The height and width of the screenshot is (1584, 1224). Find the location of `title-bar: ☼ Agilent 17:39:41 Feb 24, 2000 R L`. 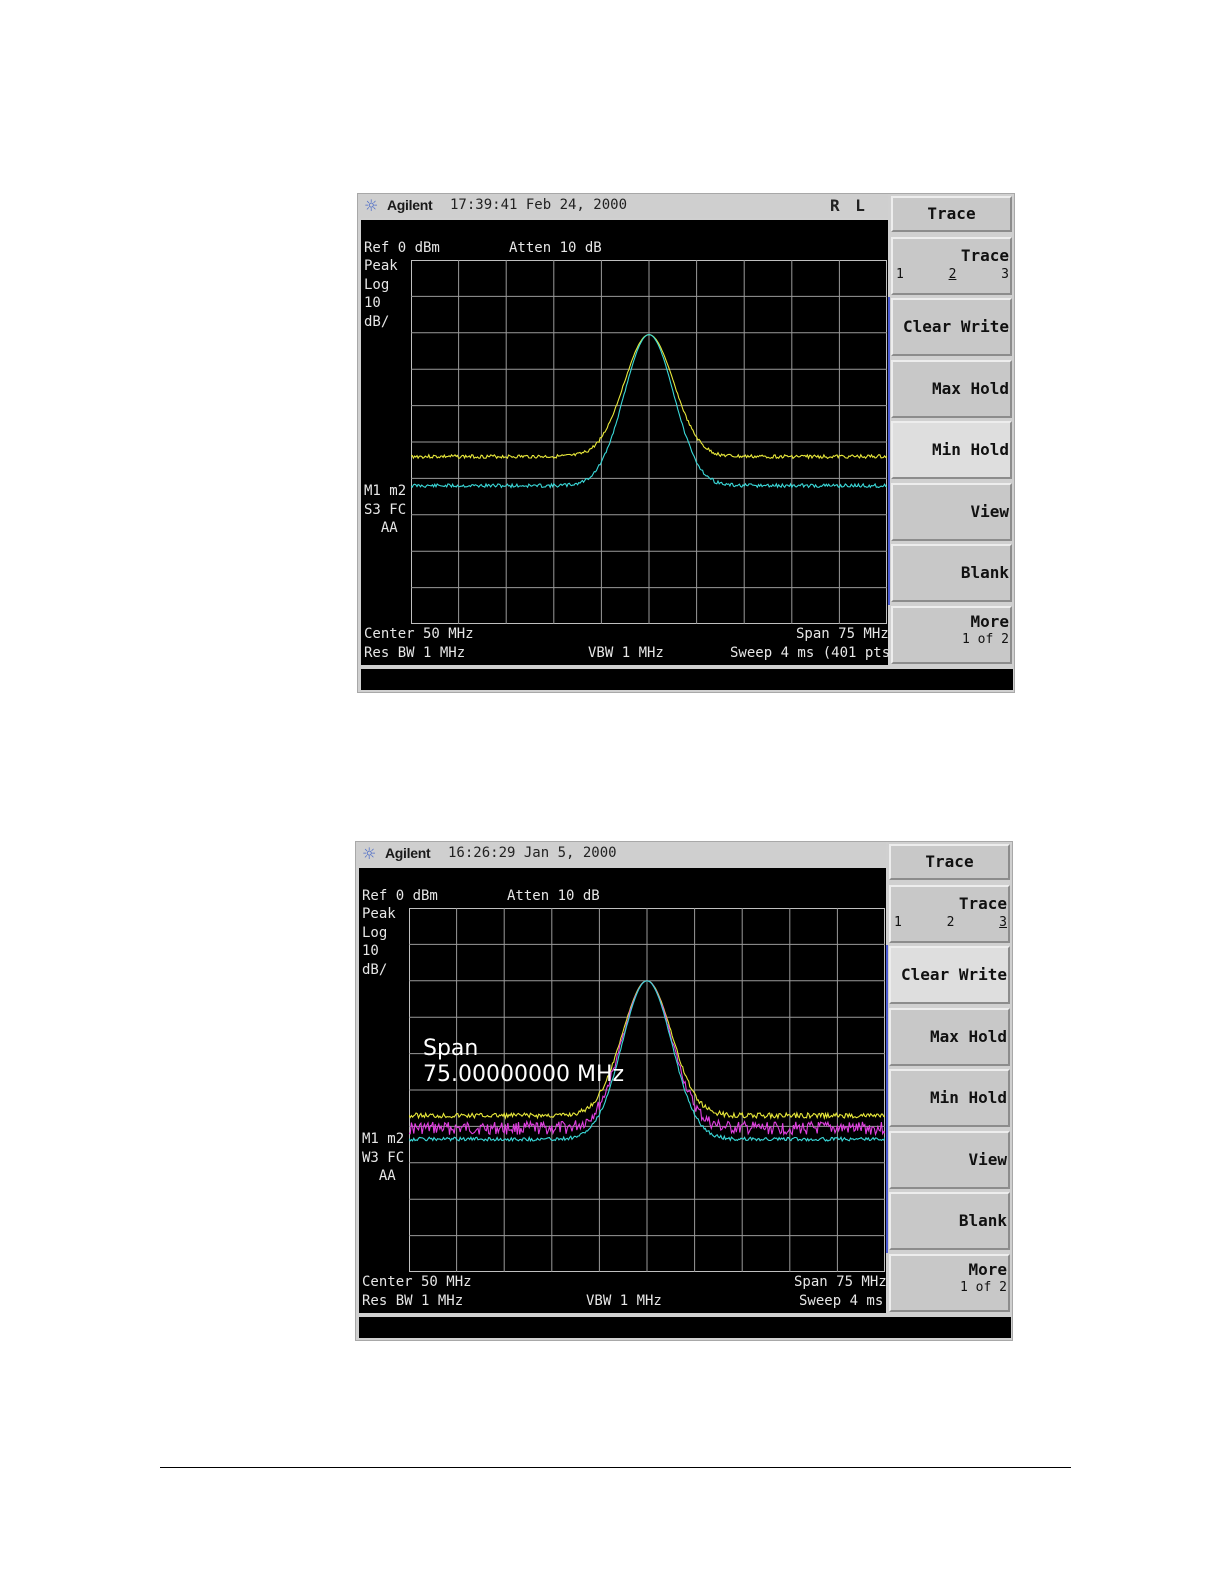

title-bar: ☼ Agilent 17:39:41 Feb 24, 2000 R L is located at coordinates (623, 206).